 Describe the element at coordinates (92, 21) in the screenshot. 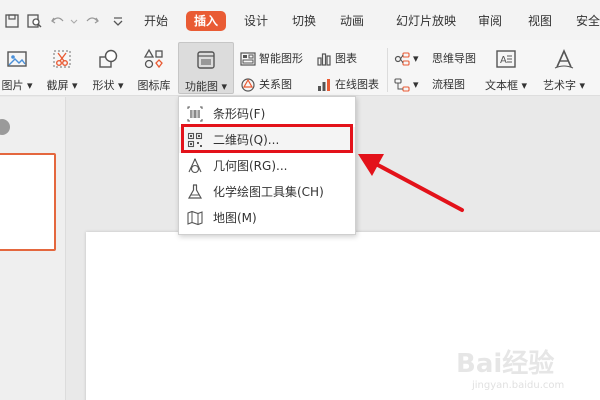

I see `redo-icon` at that location.